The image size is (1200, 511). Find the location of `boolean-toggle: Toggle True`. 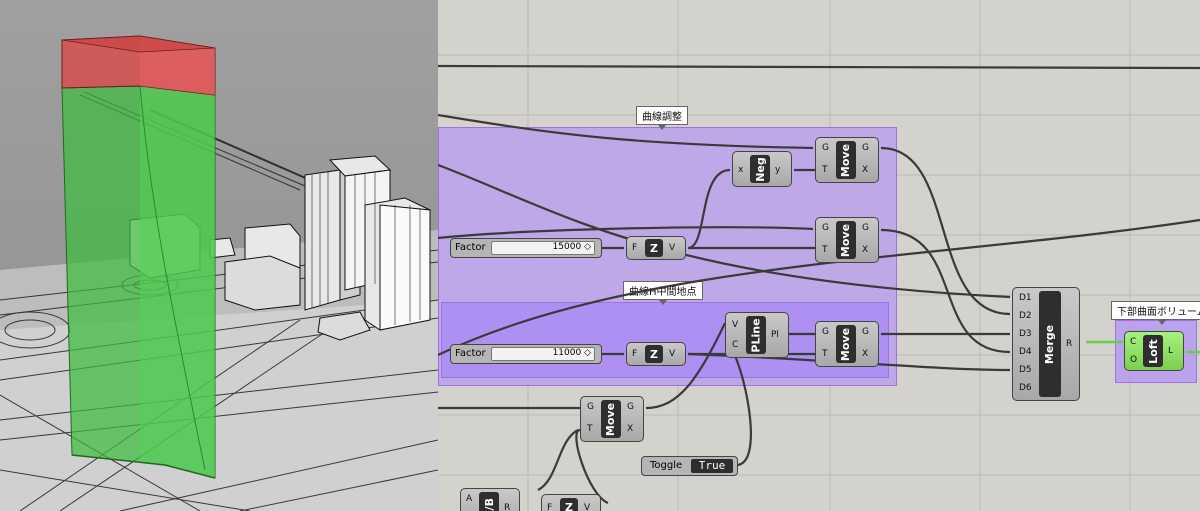

boolean-toggle: Toggle True is located at coordinates (689, 466).